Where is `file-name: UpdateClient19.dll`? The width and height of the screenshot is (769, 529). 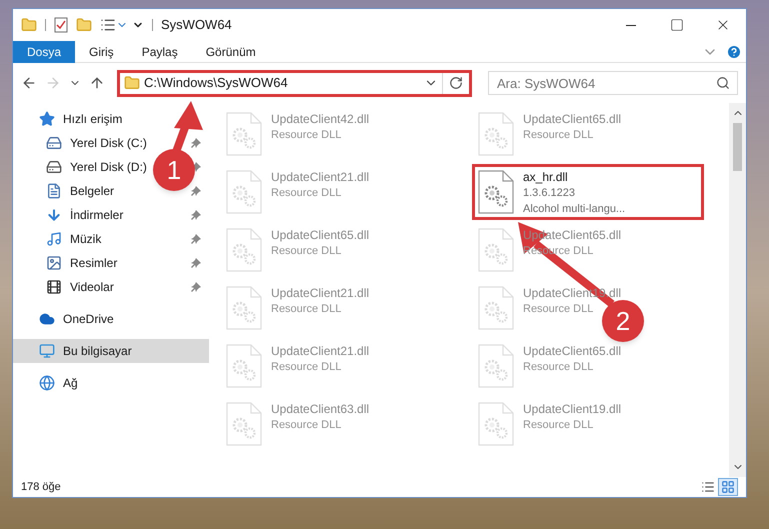 file-name: UpdateClient19.dll is located at coordinates (572, 409).